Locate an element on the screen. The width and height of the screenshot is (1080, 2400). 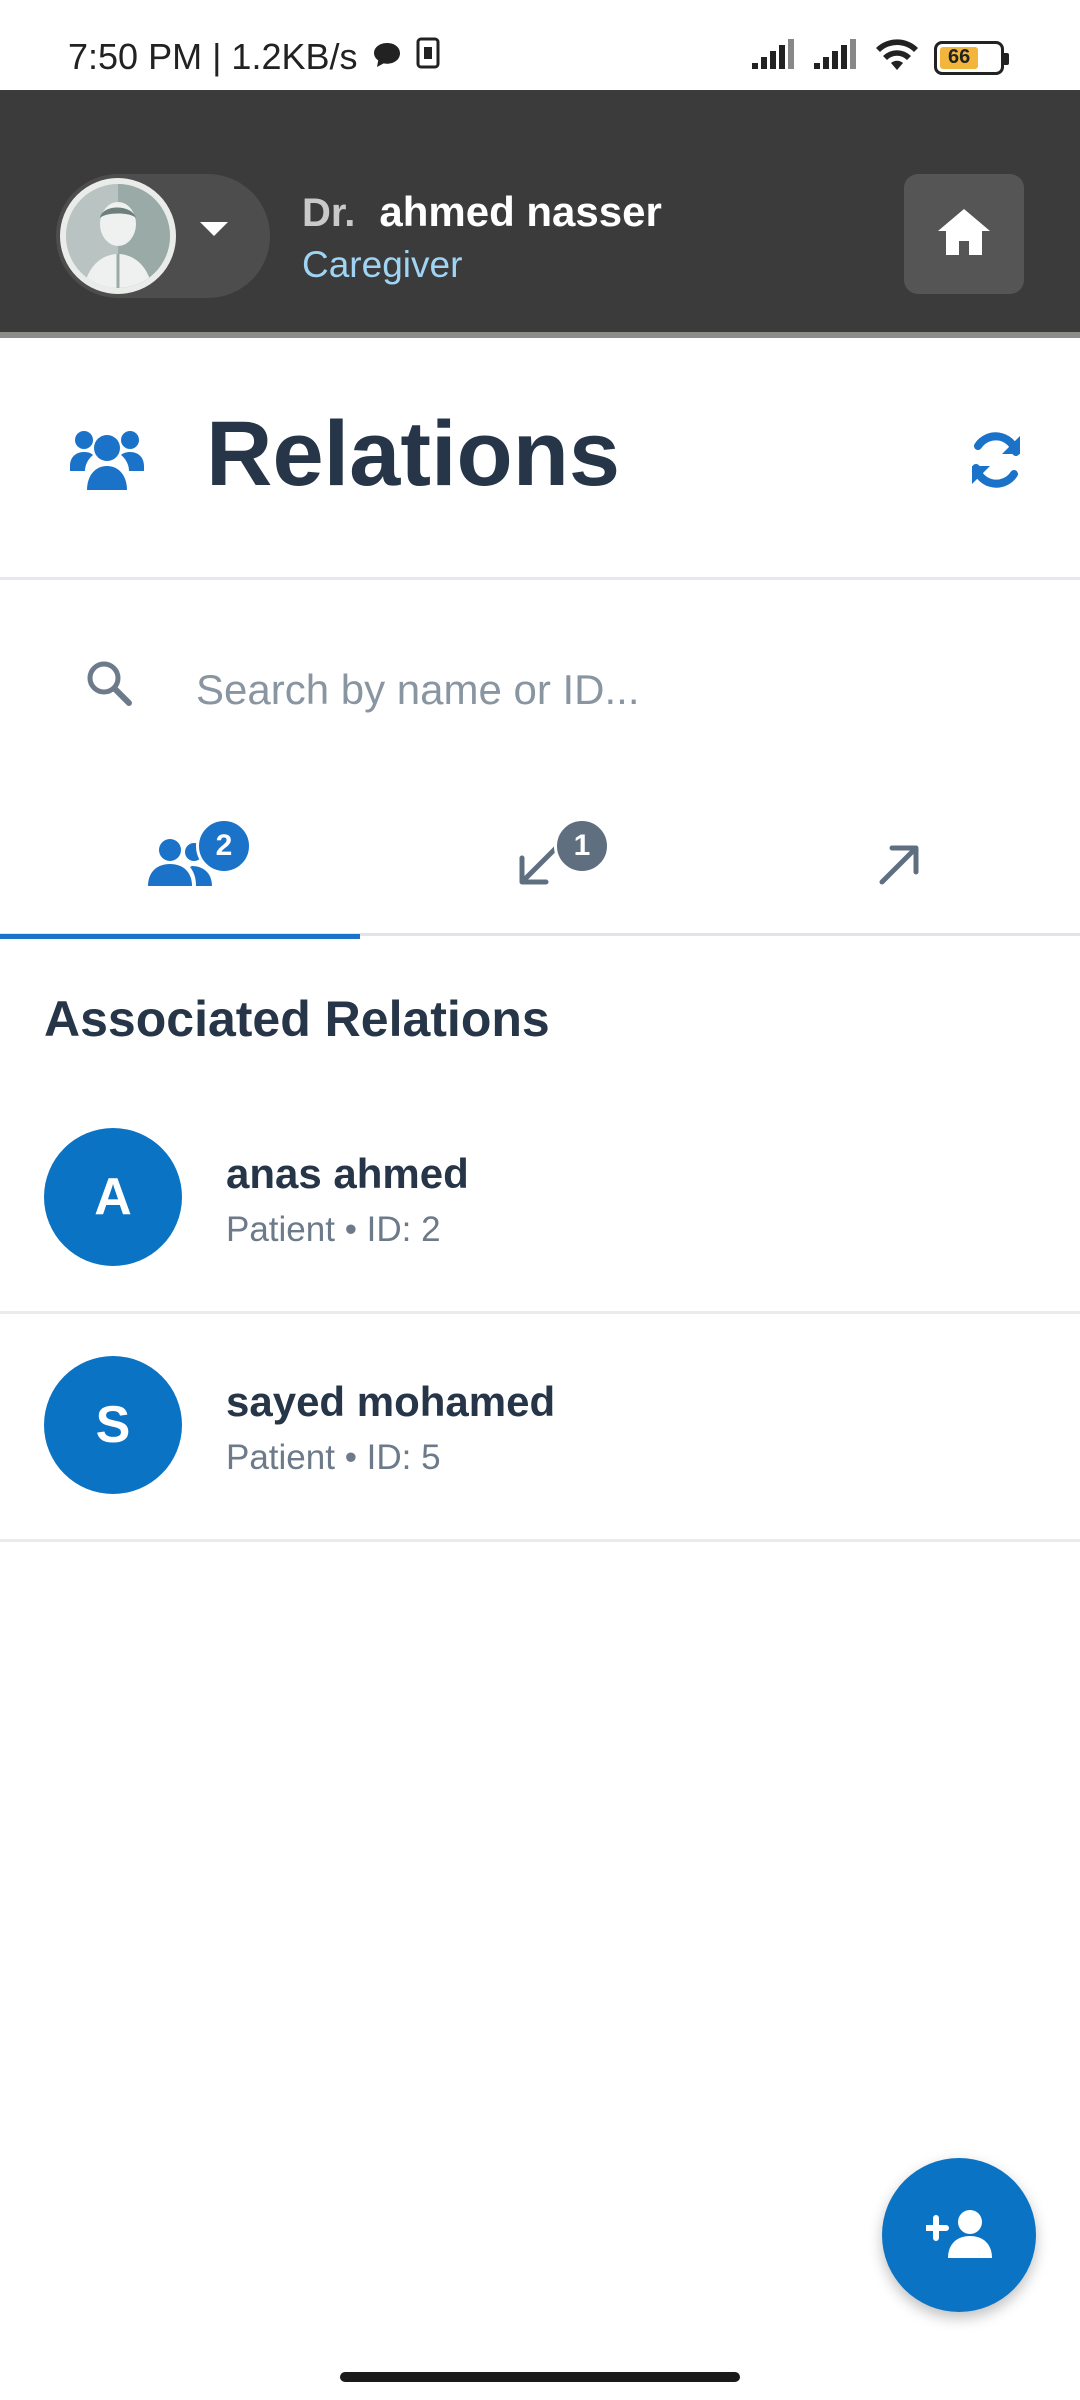
status-time-speed: 7:50 PM | 1.2KB/s is located at coordinates (213, 56).